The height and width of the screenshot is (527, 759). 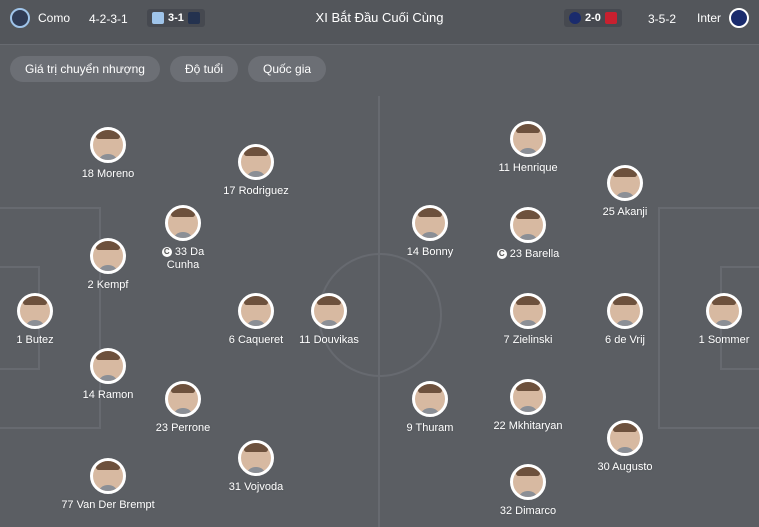 I want to click on player-away-dimarco: 32 Dimarco, so click(x=528, y=491).